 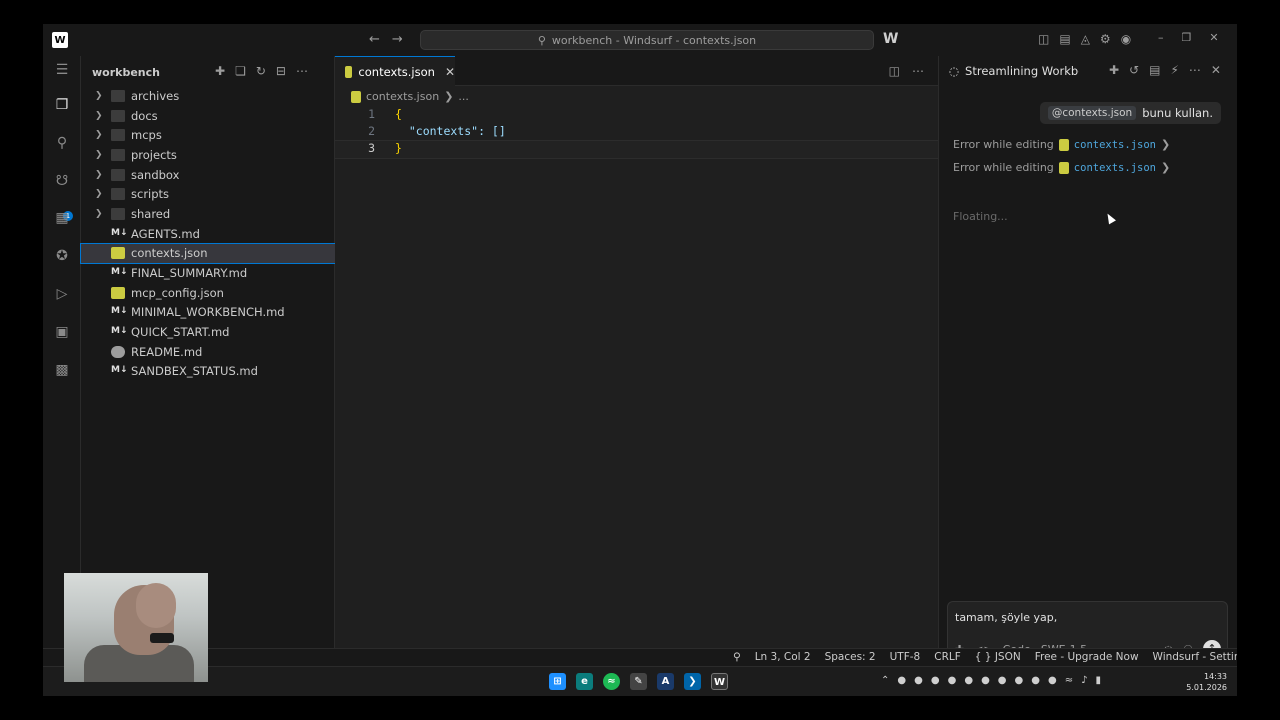 What do you see at coordinates (947, 657) in the screenshot?
I see `end-of-line: CRLF` at bounding box center [947, 657].